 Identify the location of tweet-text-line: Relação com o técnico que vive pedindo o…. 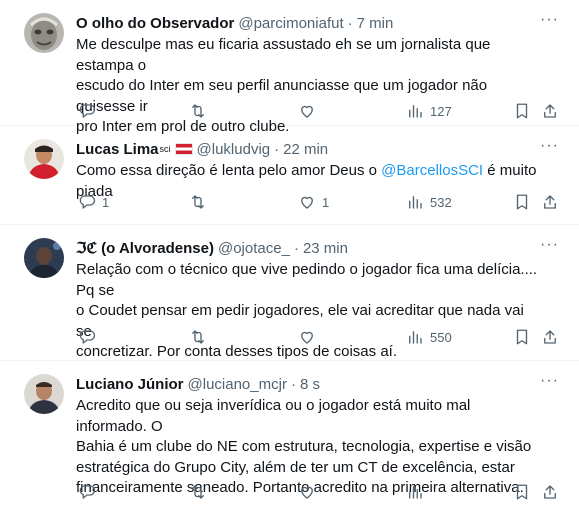
(307, 280).